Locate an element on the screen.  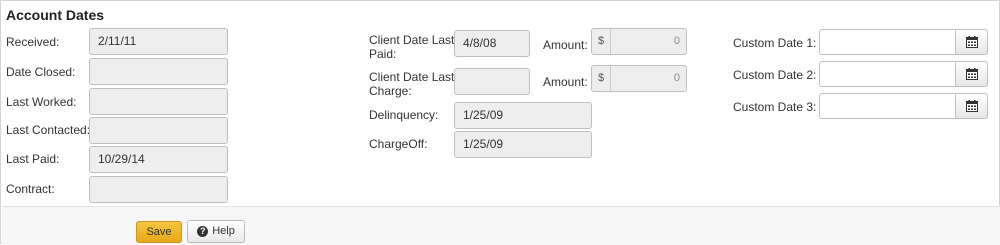
custom-date-3-calendar-button is located at coordinates (972, 106).